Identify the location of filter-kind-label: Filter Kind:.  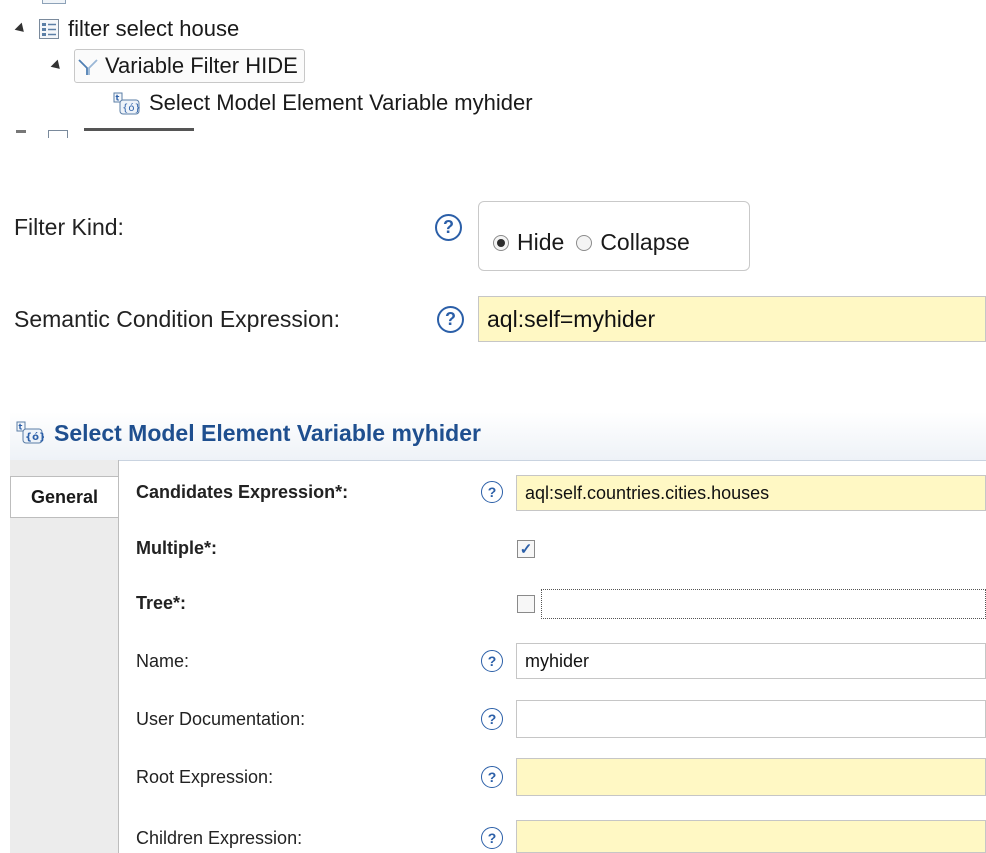
(69, 227).